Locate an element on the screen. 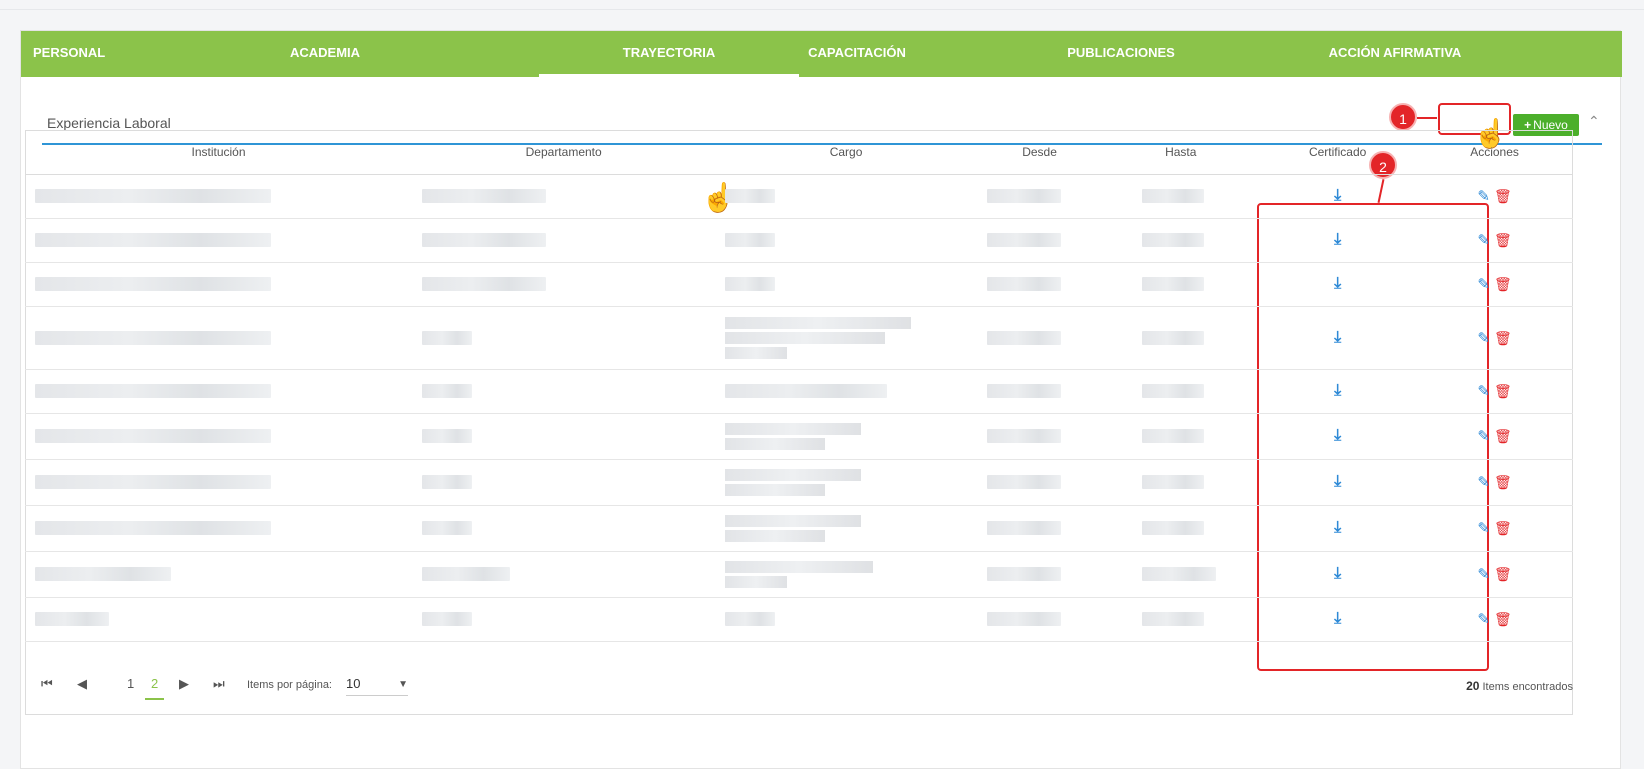  col-hasta: Hasta is located at coordinates (1181, 152).